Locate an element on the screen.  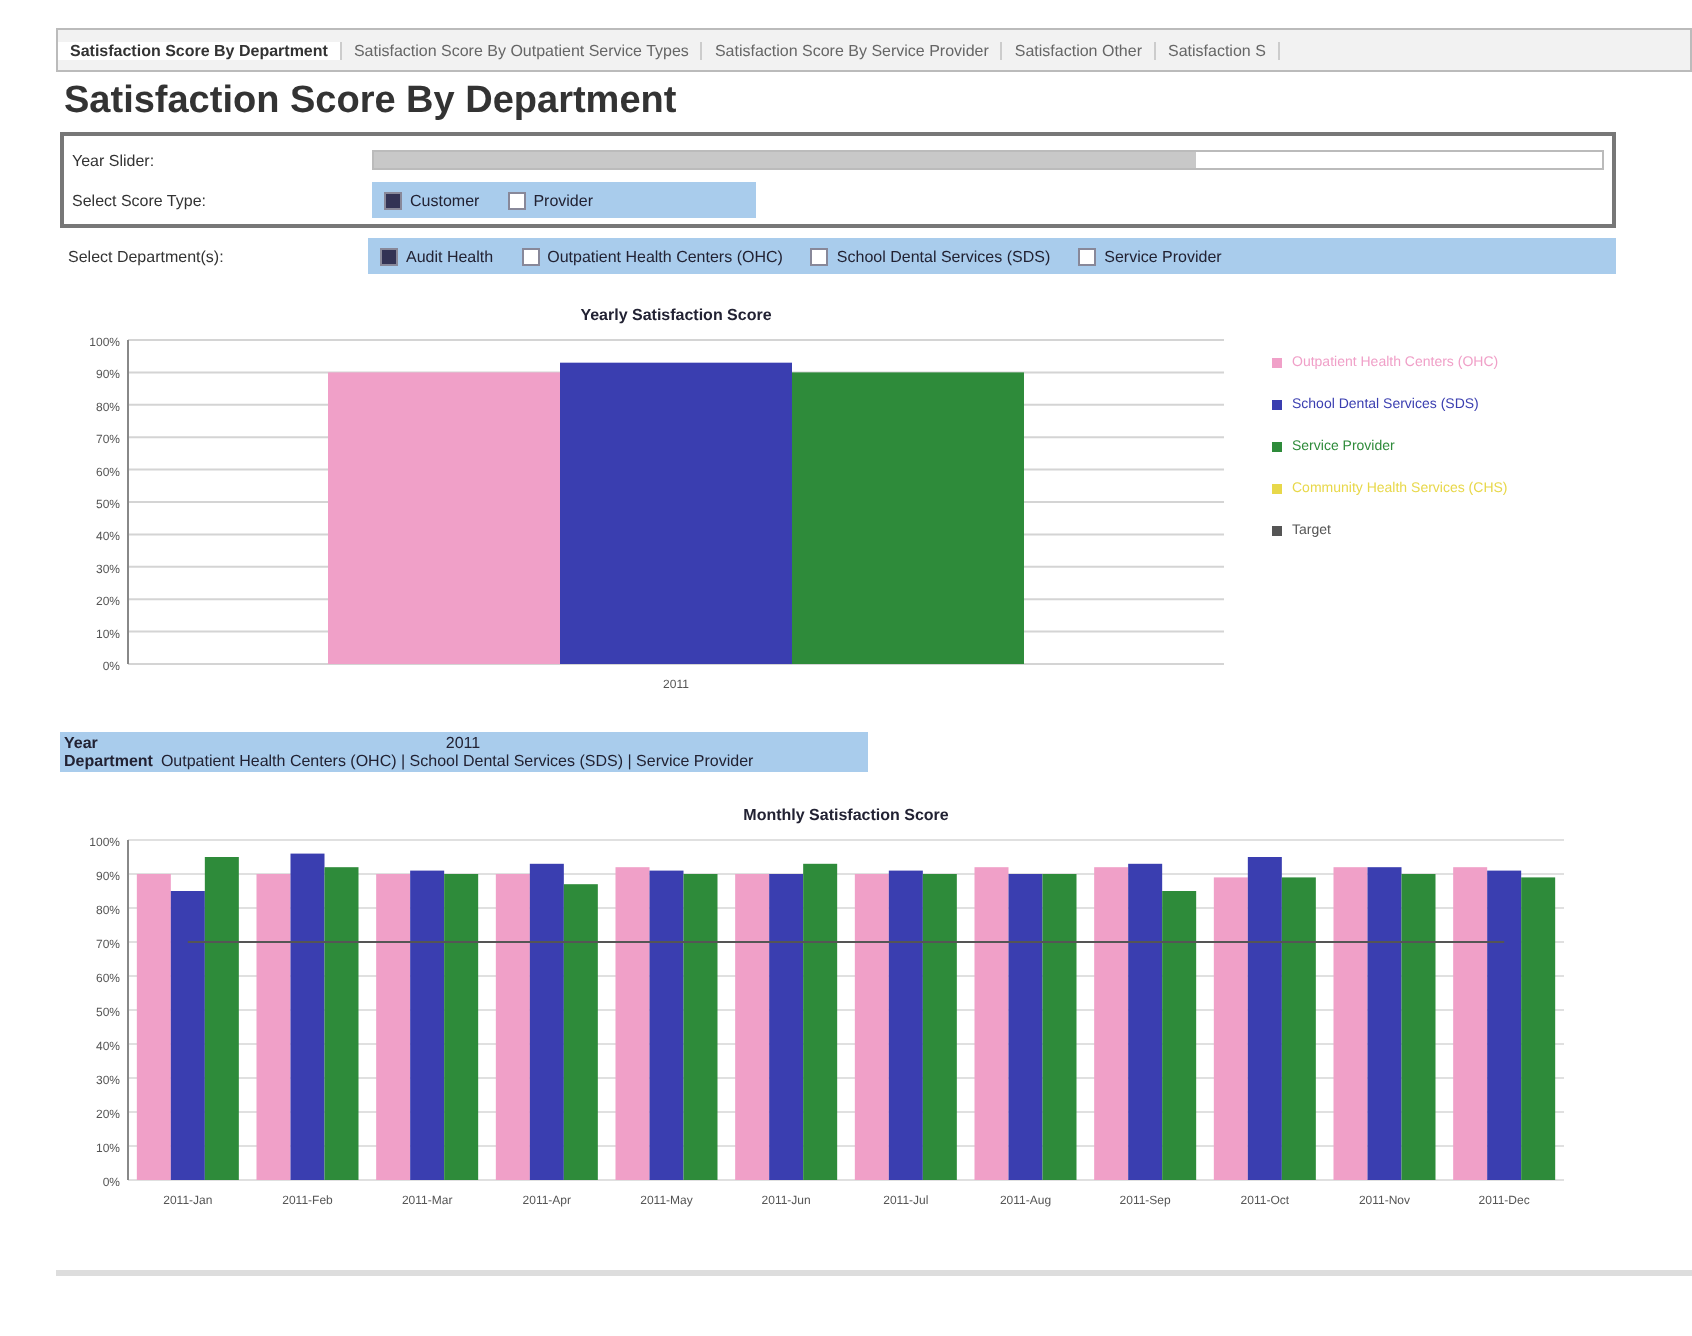
department-checkbox: Service Provider is located at coordinates (1150, 256).